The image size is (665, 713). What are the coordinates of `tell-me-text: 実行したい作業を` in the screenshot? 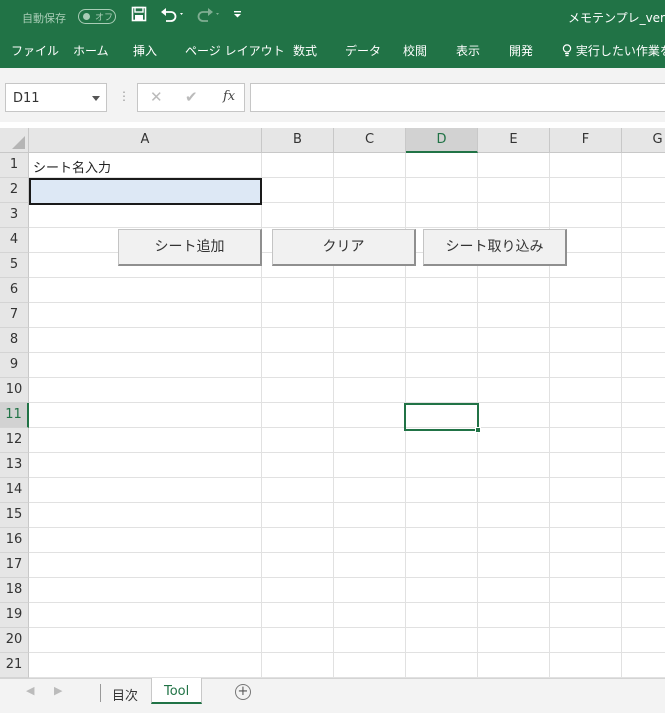 It's located at (620, 51).